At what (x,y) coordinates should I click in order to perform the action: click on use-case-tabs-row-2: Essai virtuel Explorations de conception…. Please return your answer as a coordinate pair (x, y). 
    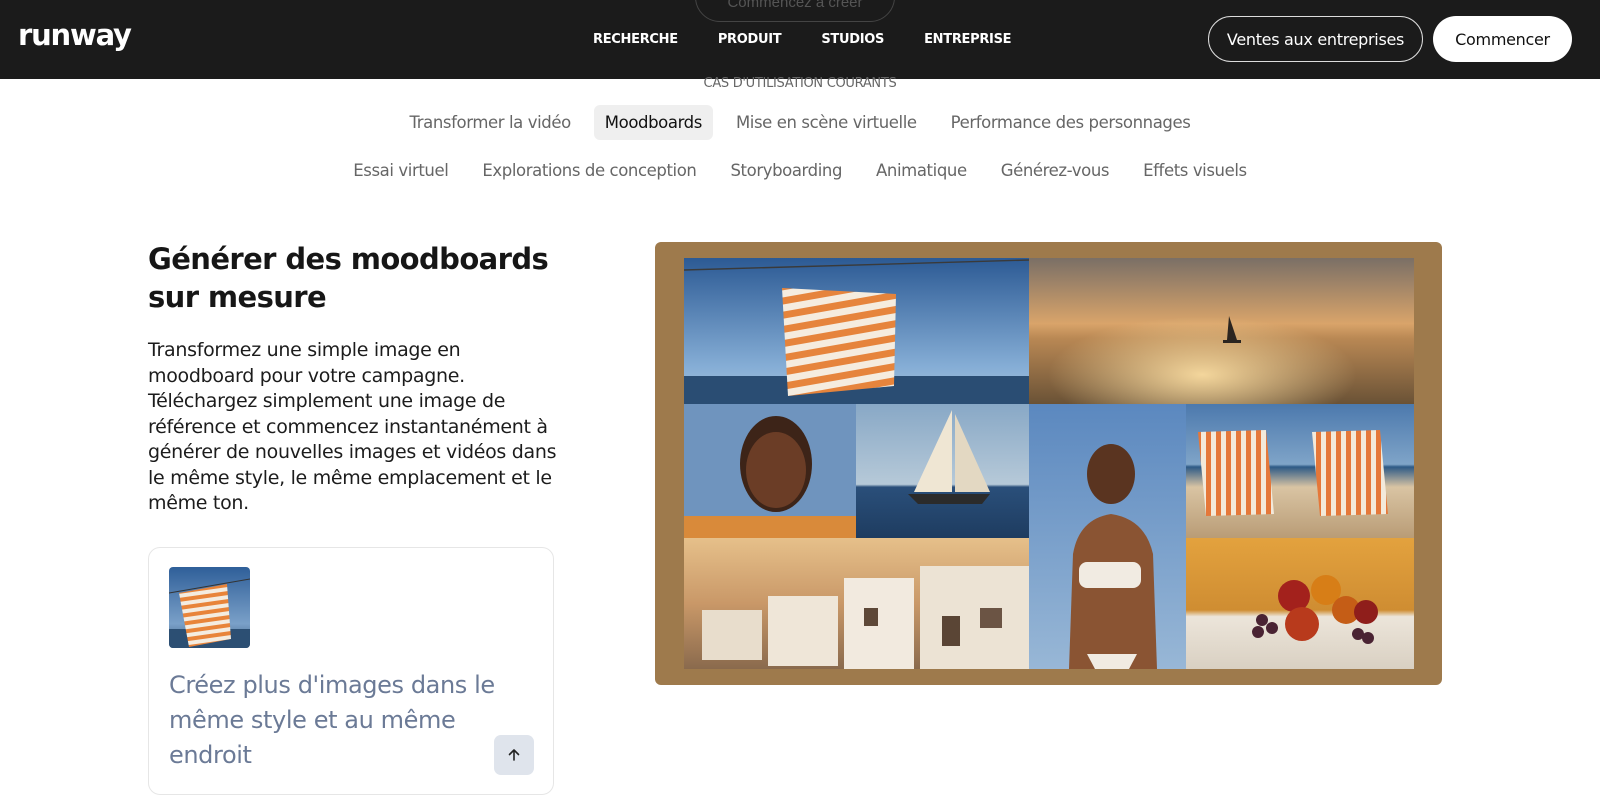
    Looking at the image, I should click on (800, 170).